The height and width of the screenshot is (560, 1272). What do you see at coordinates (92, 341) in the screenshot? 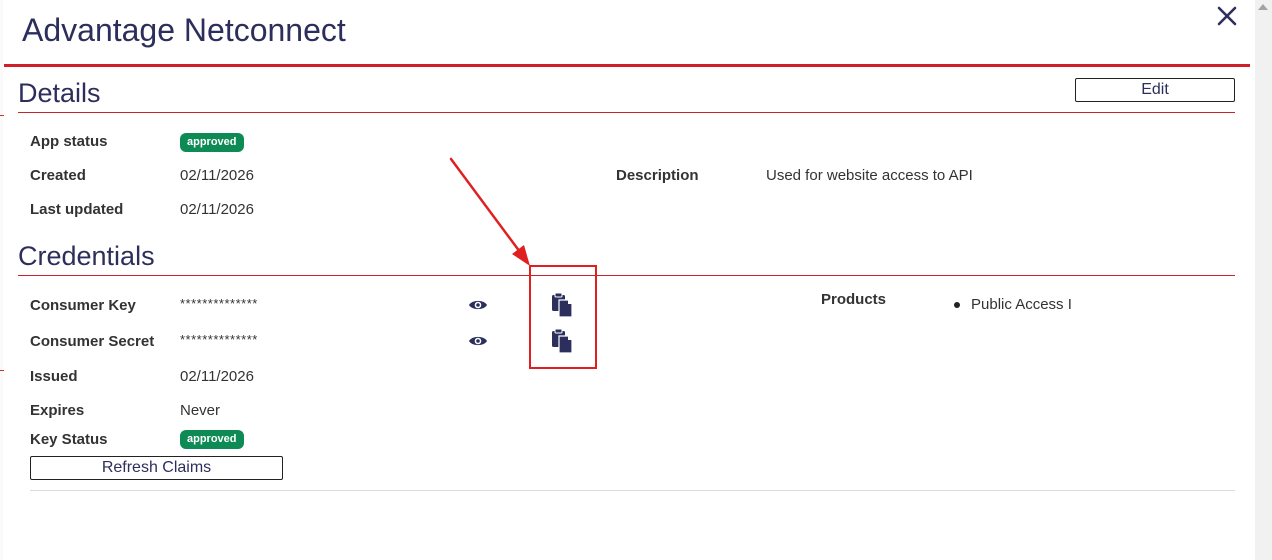
I see `consumer-secret-label: Consumer Secret` at bounding box center [92, 341].